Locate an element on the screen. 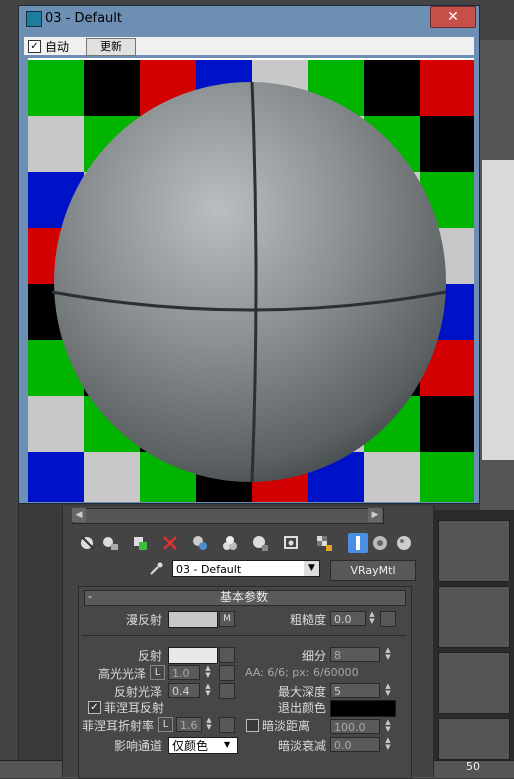 The height and width of the screenshot is (779, 514). dim-falloff-spinner: 0.0 is located at coordinates (355, 744).